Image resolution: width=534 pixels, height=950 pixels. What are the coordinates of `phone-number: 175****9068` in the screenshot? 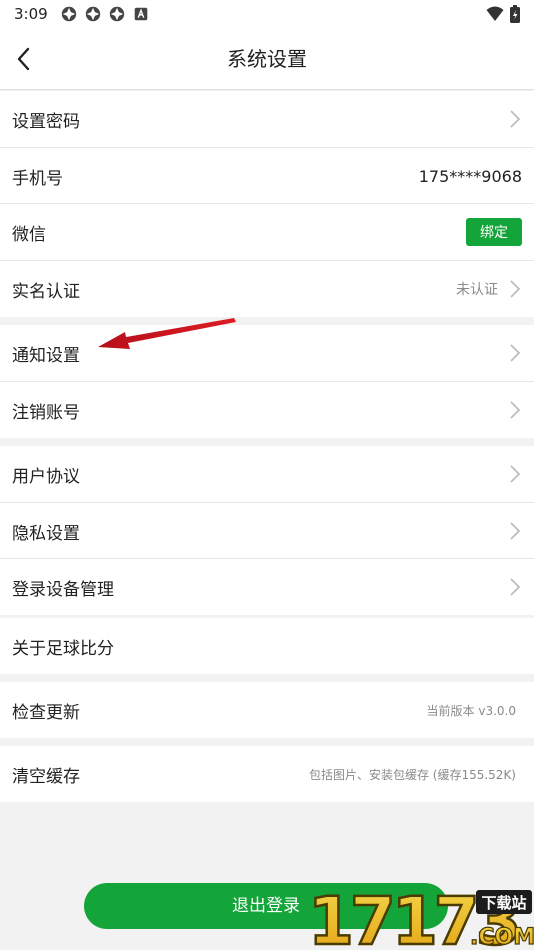 It's located at (470, 176).